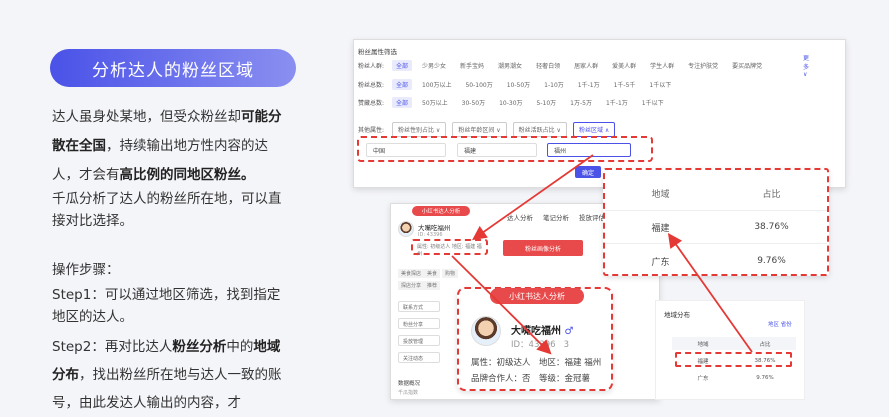 This screenshot has width=889, height=417. What do you see at coordinates (588, 172) in the screenshot?
I see `confirm-button: 确定` at bounding box center [588, 172].